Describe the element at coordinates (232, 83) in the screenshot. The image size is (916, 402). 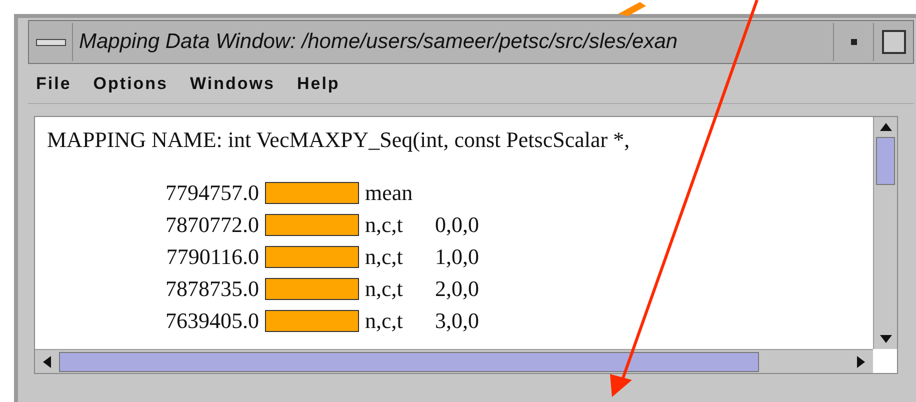
I see `menu-item: Windows` at that location.